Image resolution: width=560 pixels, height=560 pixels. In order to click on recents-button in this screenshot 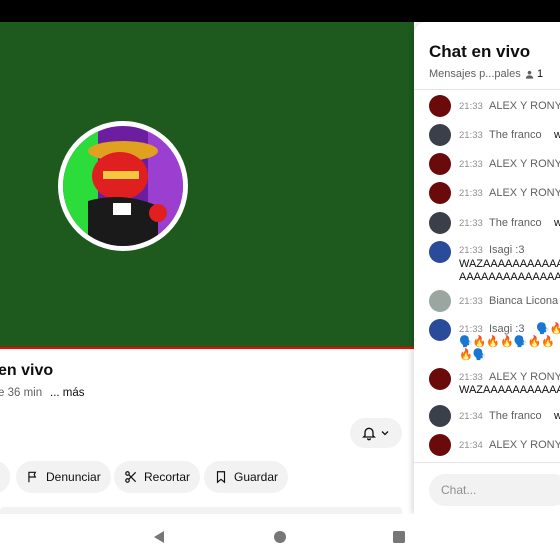, I will do `click(399, 539)`.